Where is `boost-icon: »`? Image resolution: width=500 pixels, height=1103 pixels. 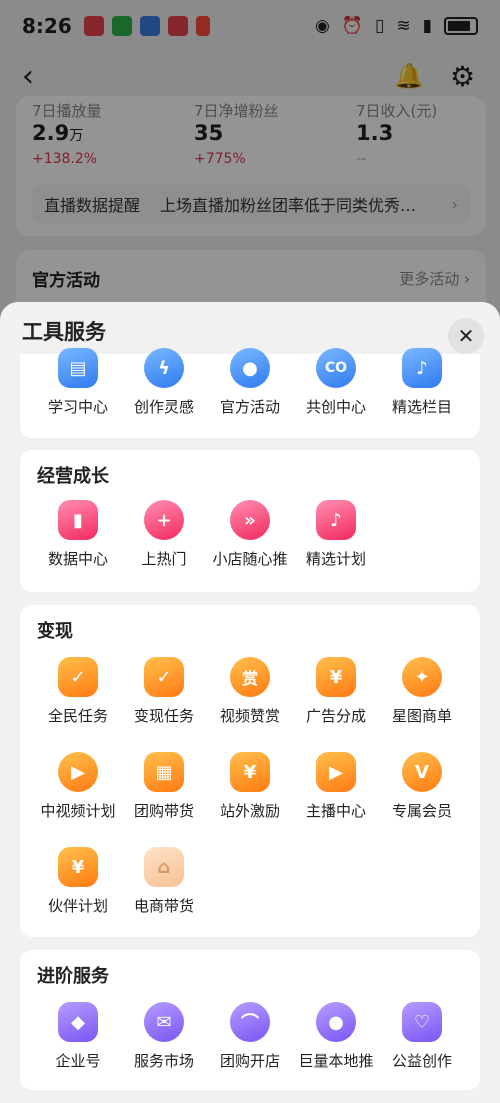
boost-icon: » is located at coordinates (250, 520).